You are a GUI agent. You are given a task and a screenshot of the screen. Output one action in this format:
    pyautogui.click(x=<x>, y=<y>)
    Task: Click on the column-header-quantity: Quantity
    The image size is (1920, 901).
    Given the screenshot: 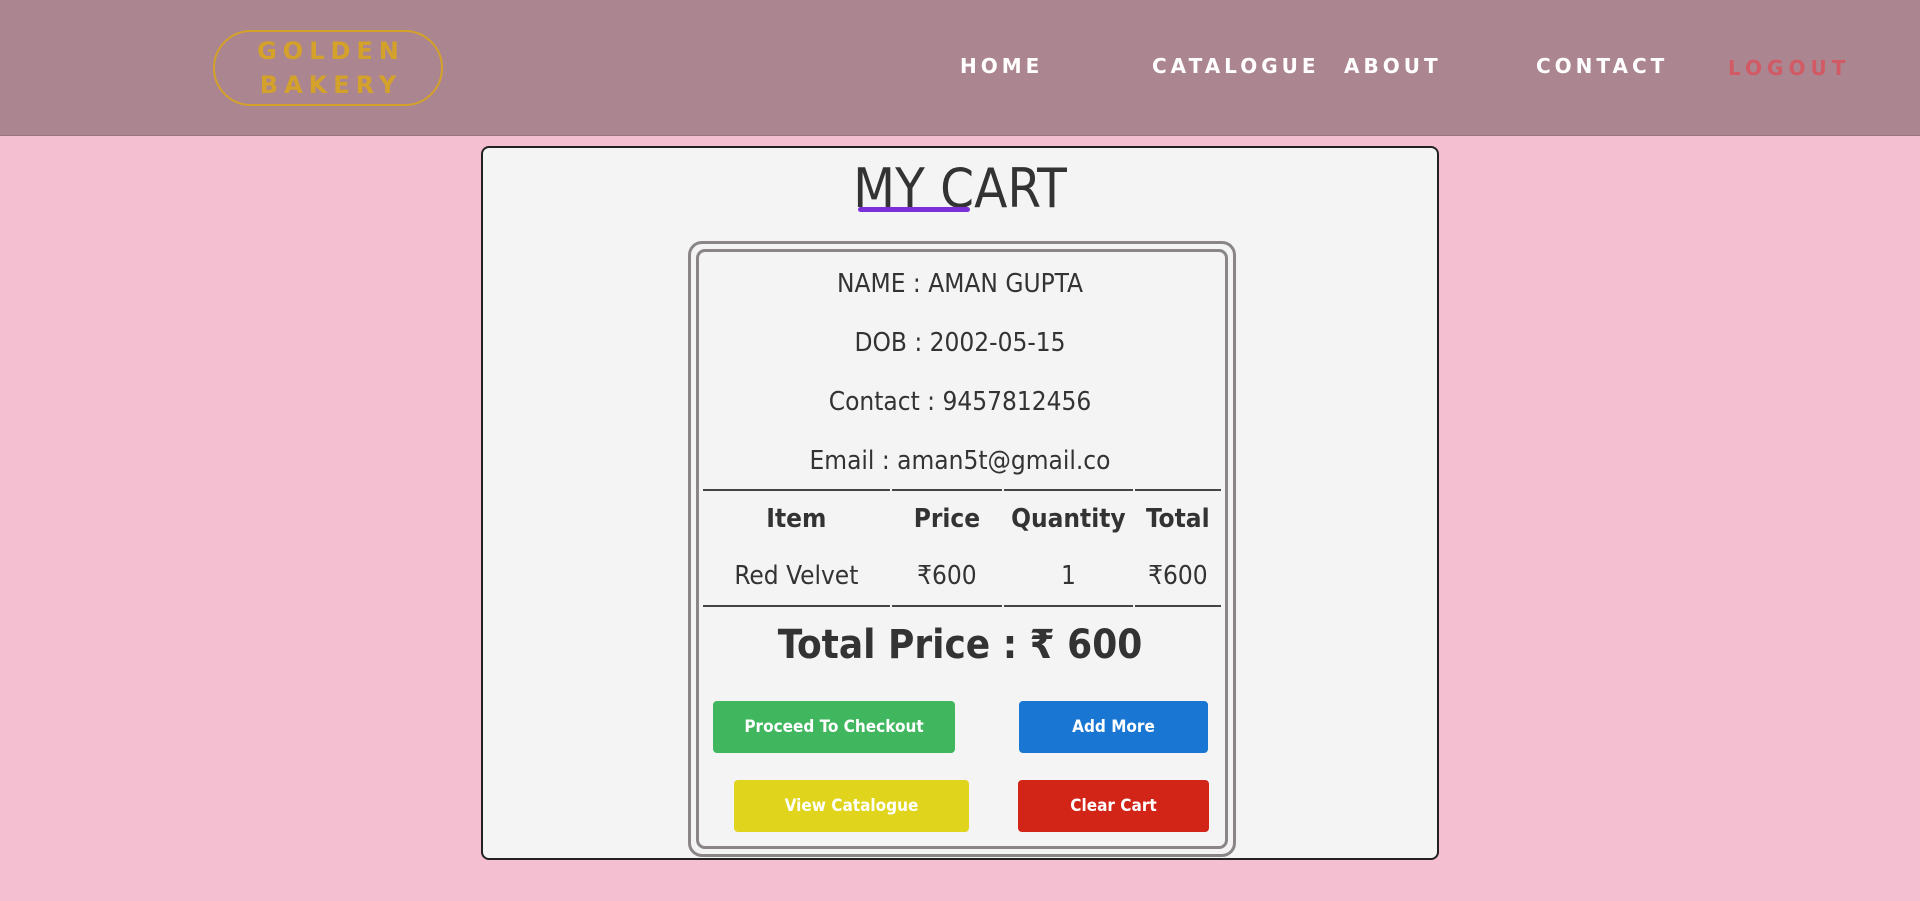 What is the action you would take?
    pyautogui.click(x=1068, y=518)
    